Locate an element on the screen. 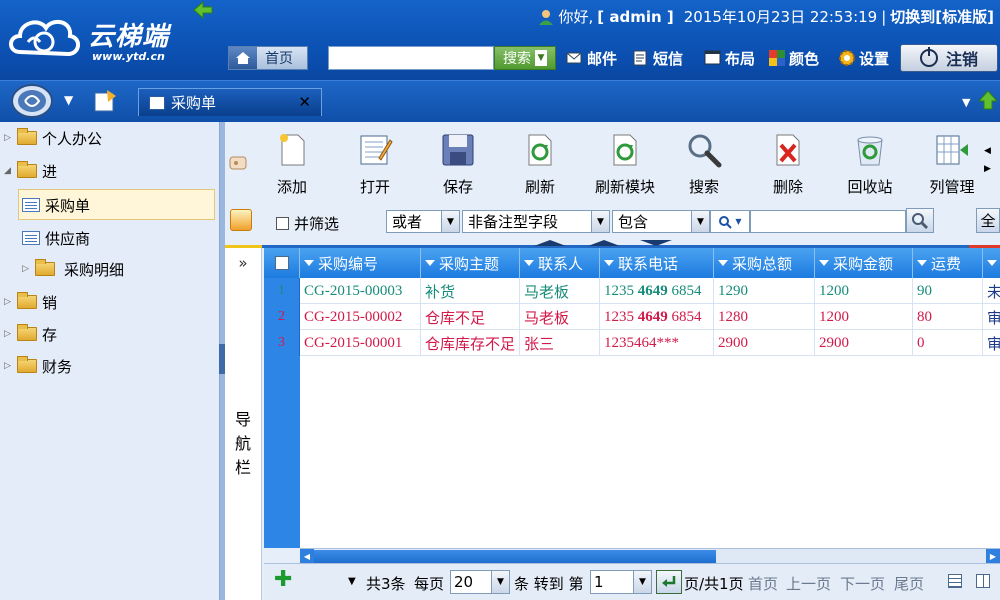  save-button: 保存 is located at coordinates (458, 165).